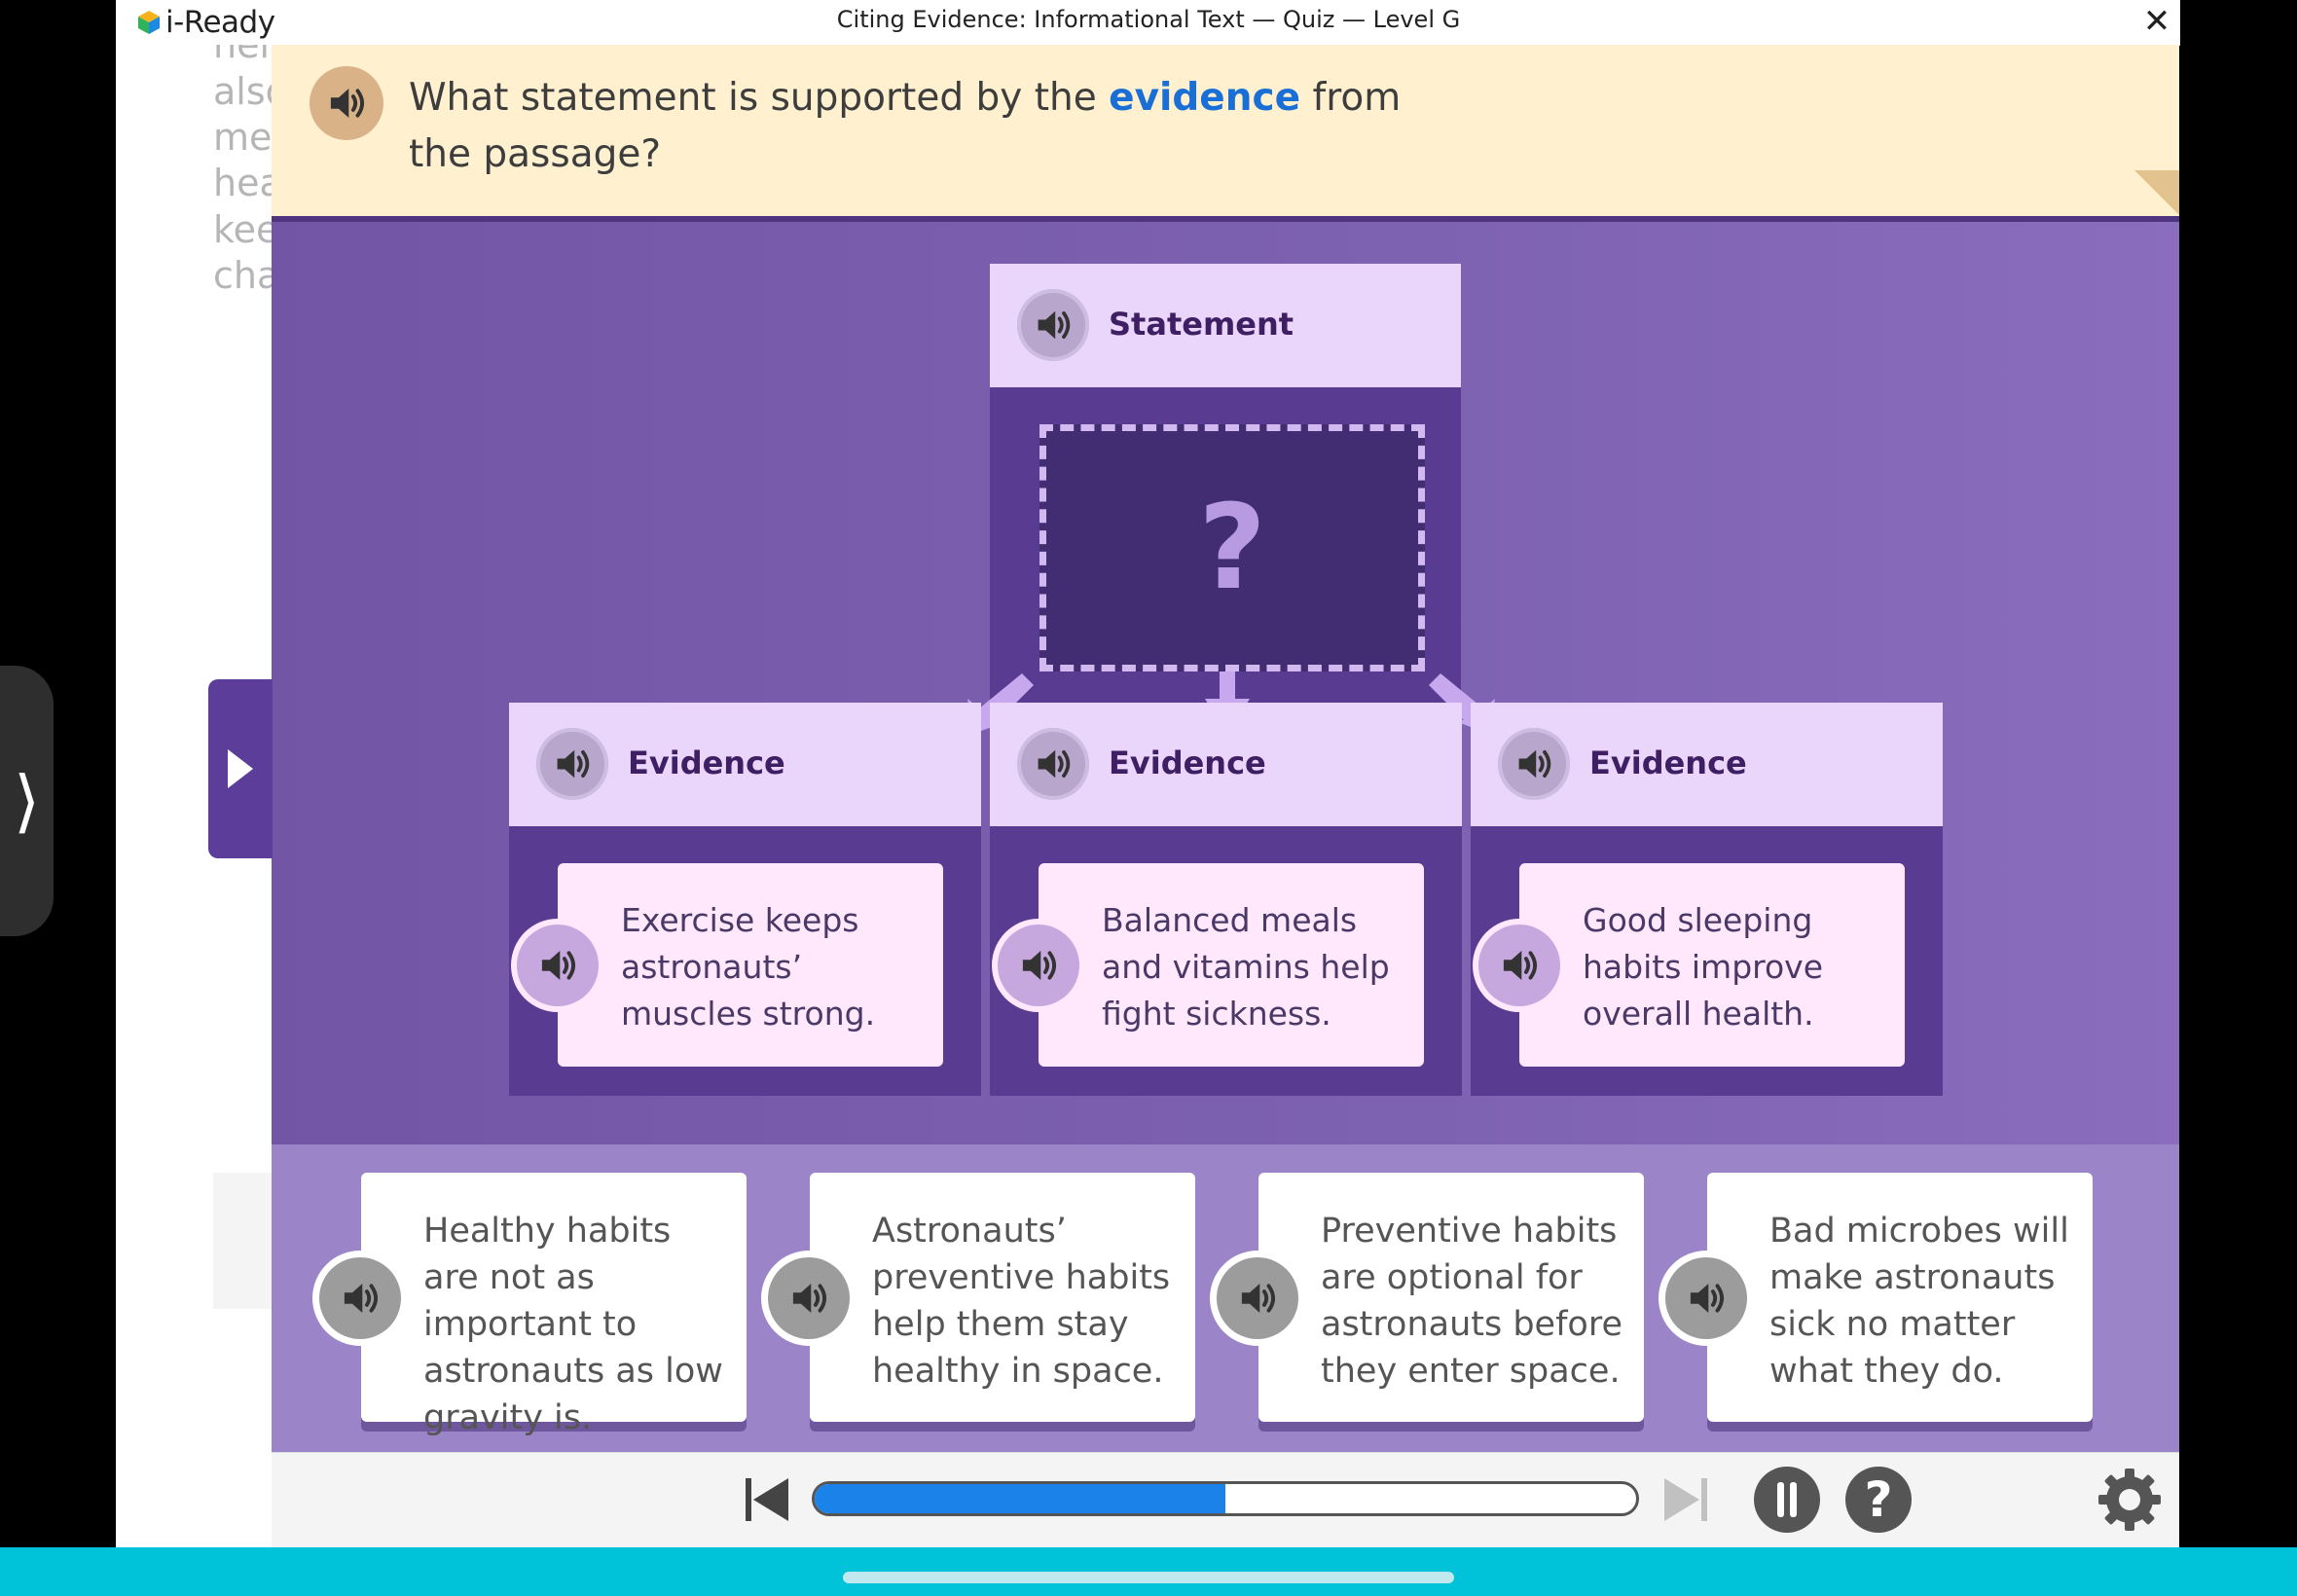 The width and height of the screenshot is (2297, 1596). I want to click on passage-line: also, so click(242, 91).